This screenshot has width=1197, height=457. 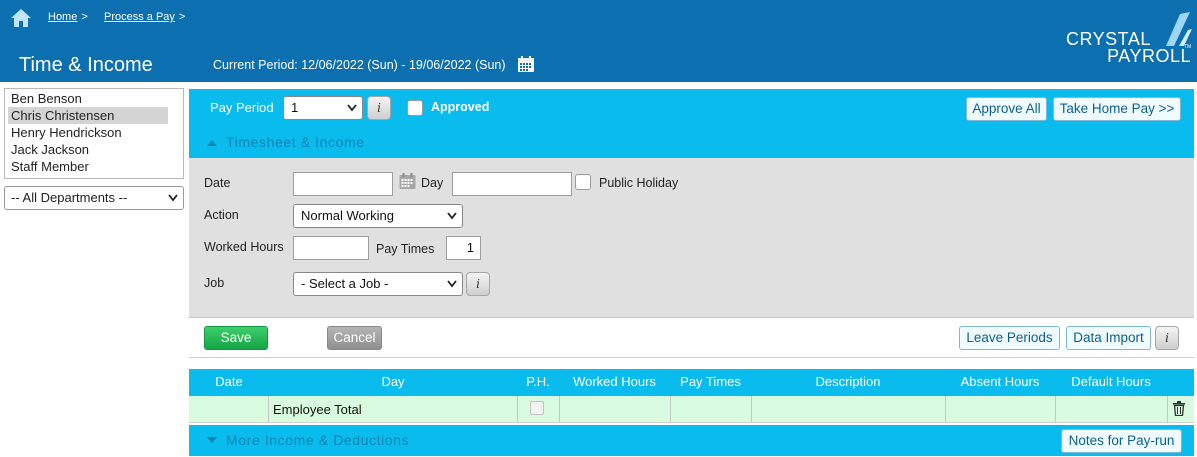 I want to click on date-input, so click(x=343, y=184).